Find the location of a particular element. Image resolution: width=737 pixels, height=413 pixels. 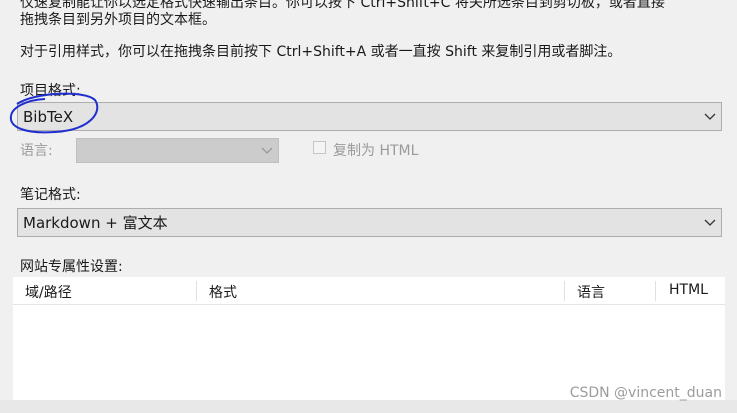

item-format-value: BibTeX is located at coordinates (48, 116).